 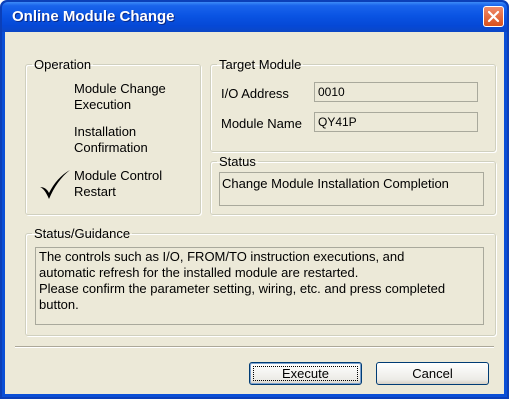 I want to click on cancel-button: Cancel, so click(x=432, y=373).